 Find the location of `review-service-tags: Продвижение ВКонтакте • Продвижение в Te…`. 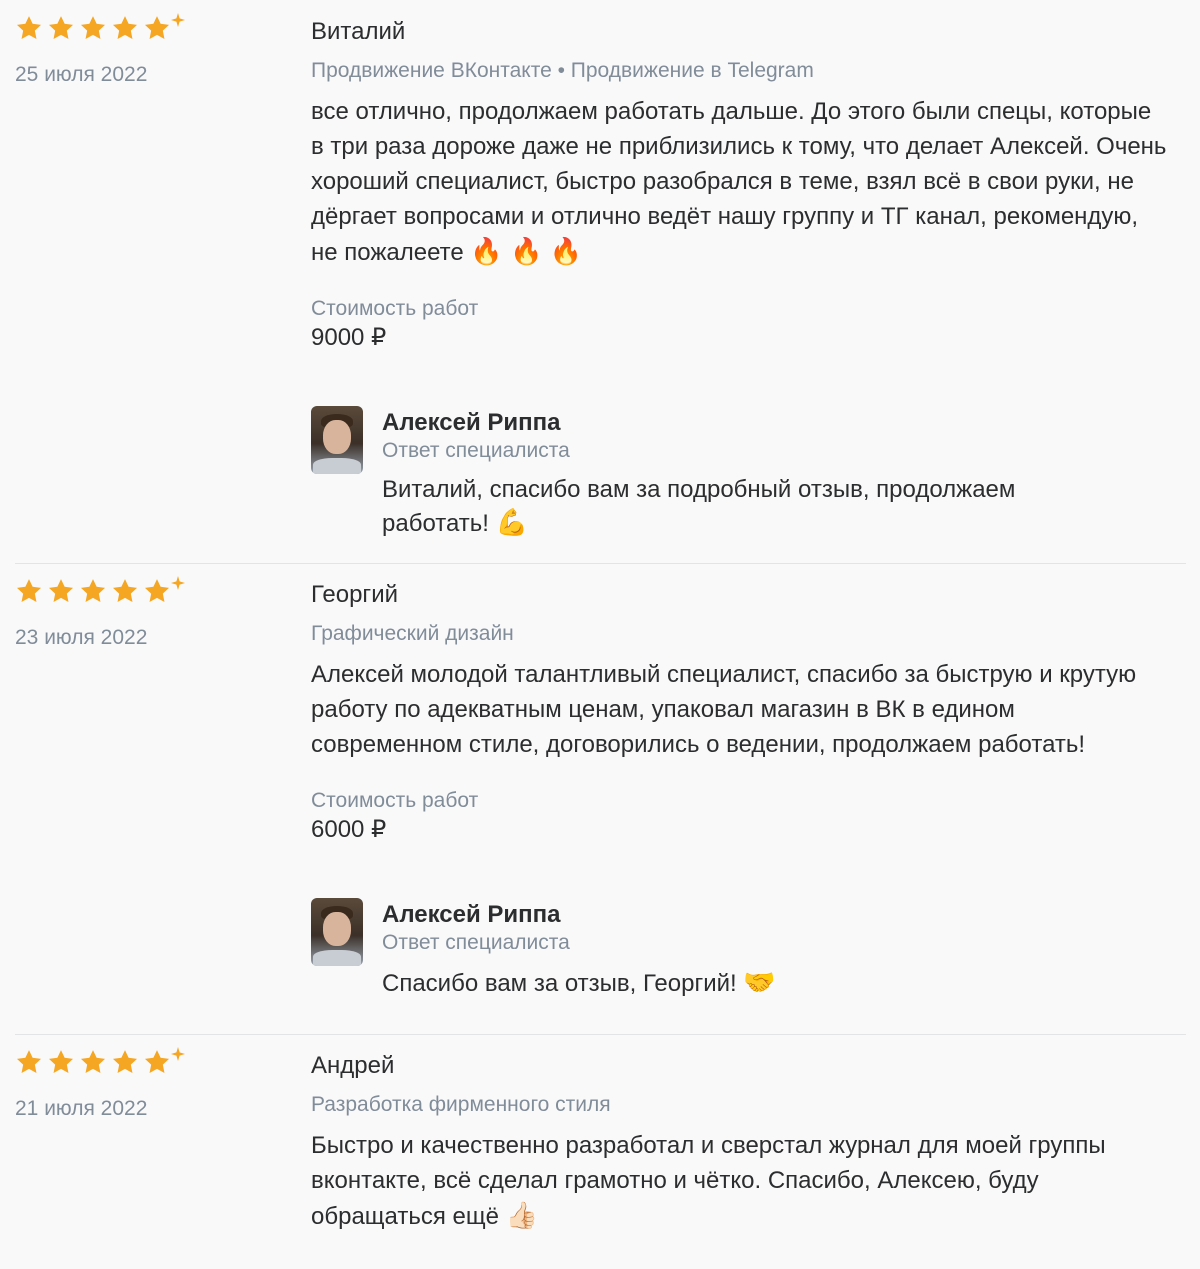

review-service-tags: Продвижение ВКонтакте • Продвижение в Te… is located at coordinates (562, 70).